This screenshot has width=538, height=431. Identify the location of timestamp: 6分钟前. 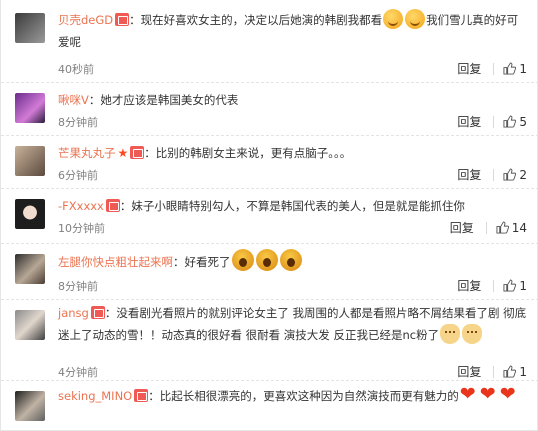
(78, 175).